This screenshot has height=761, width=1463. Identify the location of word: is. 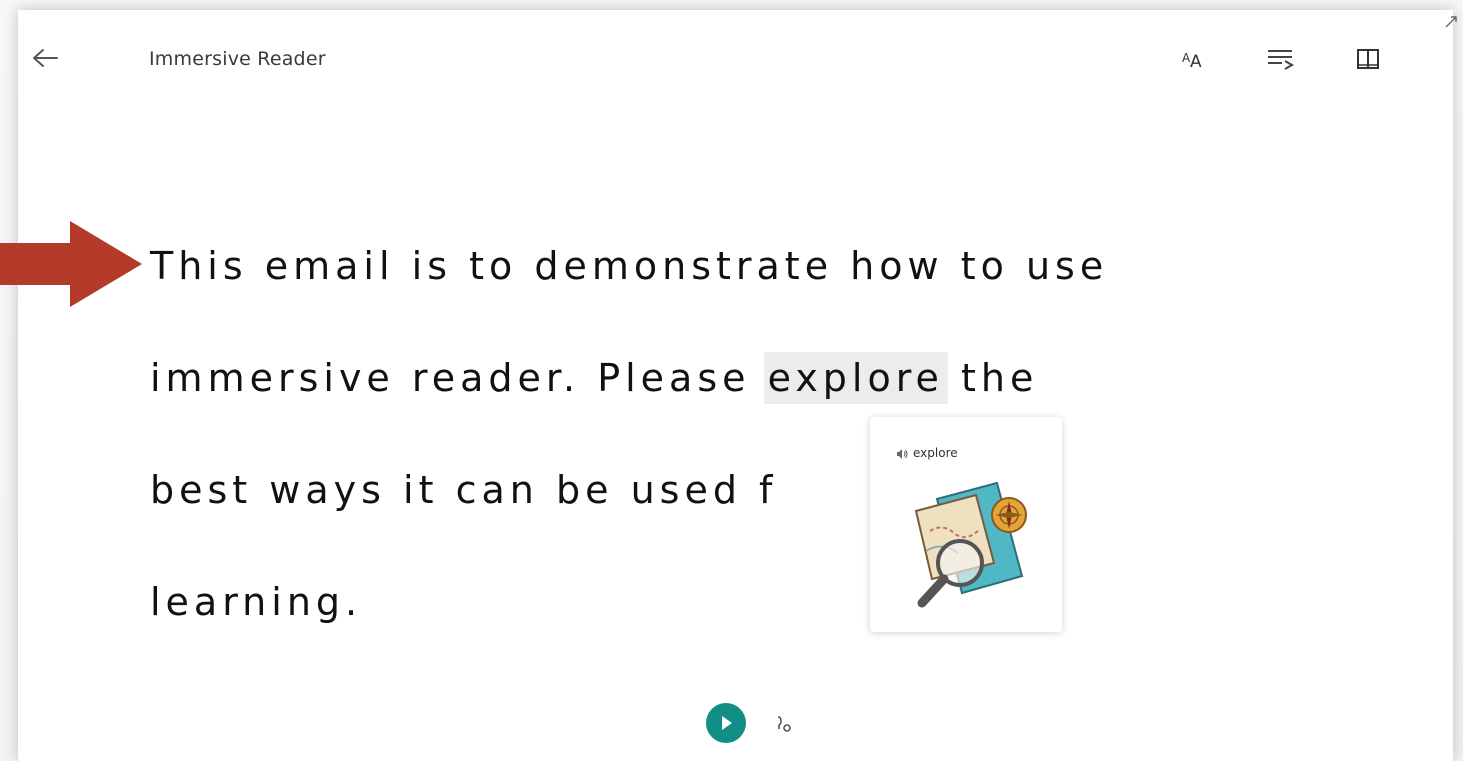
(432, 266).